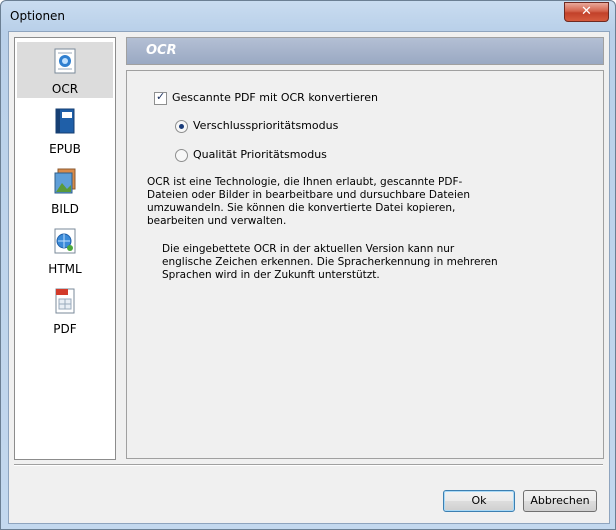 The width and height of the screenshot is (616, 530). I want to click on convert-ocr-label: Gescannte PDF mit OCR konvertieren, so click(275, 97).